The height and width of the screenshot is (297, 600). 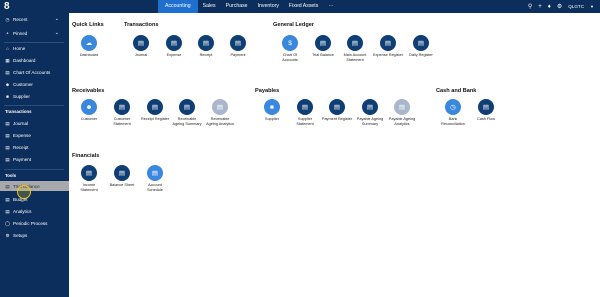 I want to click on clock-icon: ◷, so click(x=453, y=107).